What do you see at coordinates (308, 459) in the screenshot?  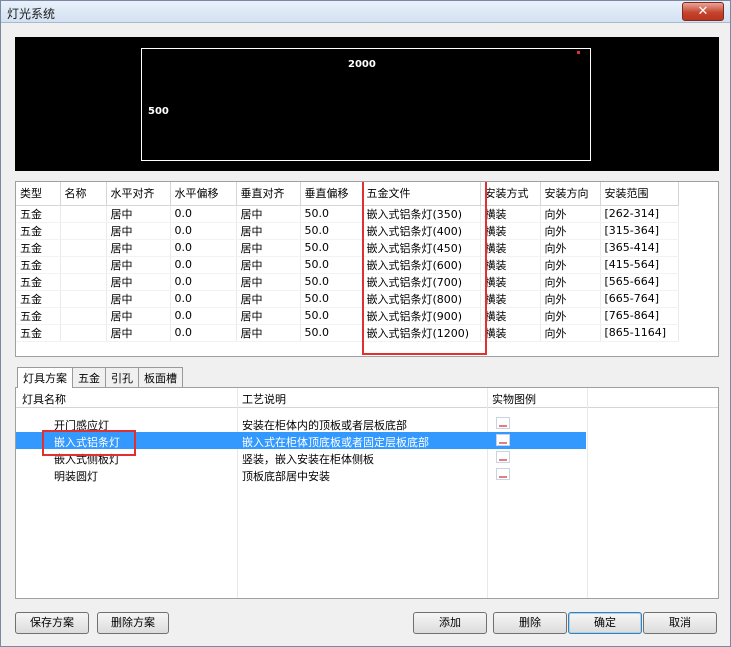 I see `fixture-description: 竖装，嵌入安装在柜体侧板` at bounding box center [308, 459].